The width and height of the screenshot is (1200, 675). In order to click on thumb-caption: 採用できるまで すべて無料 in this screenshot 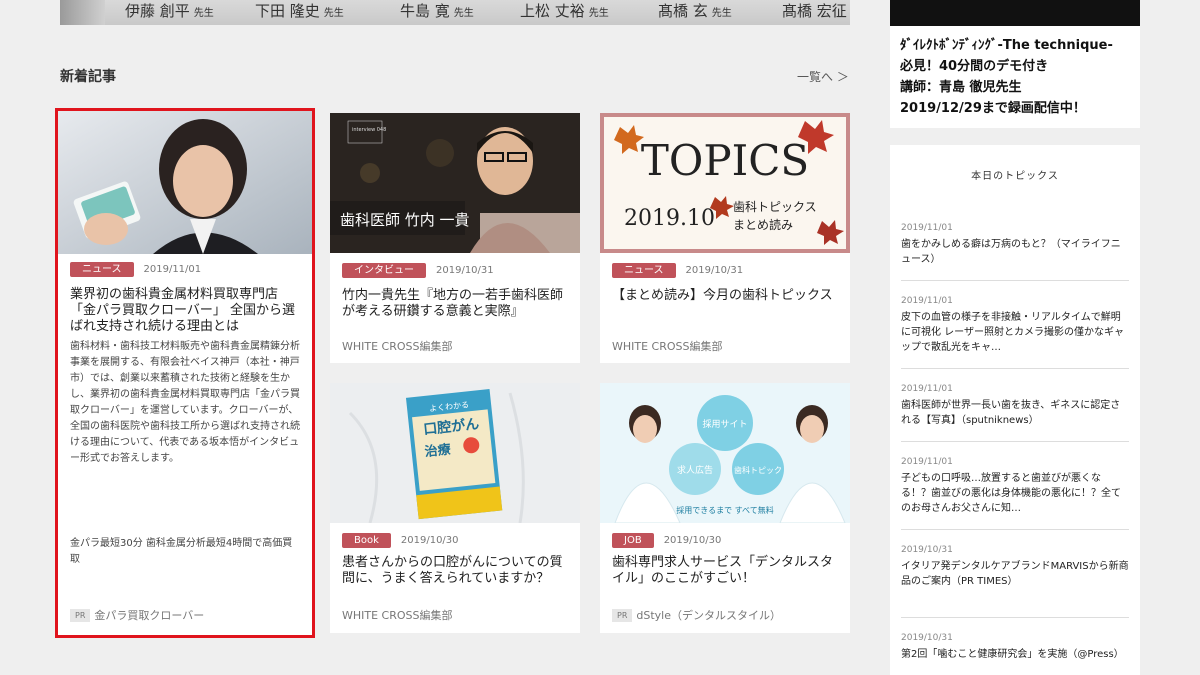, I will do `click(725, 510)`.